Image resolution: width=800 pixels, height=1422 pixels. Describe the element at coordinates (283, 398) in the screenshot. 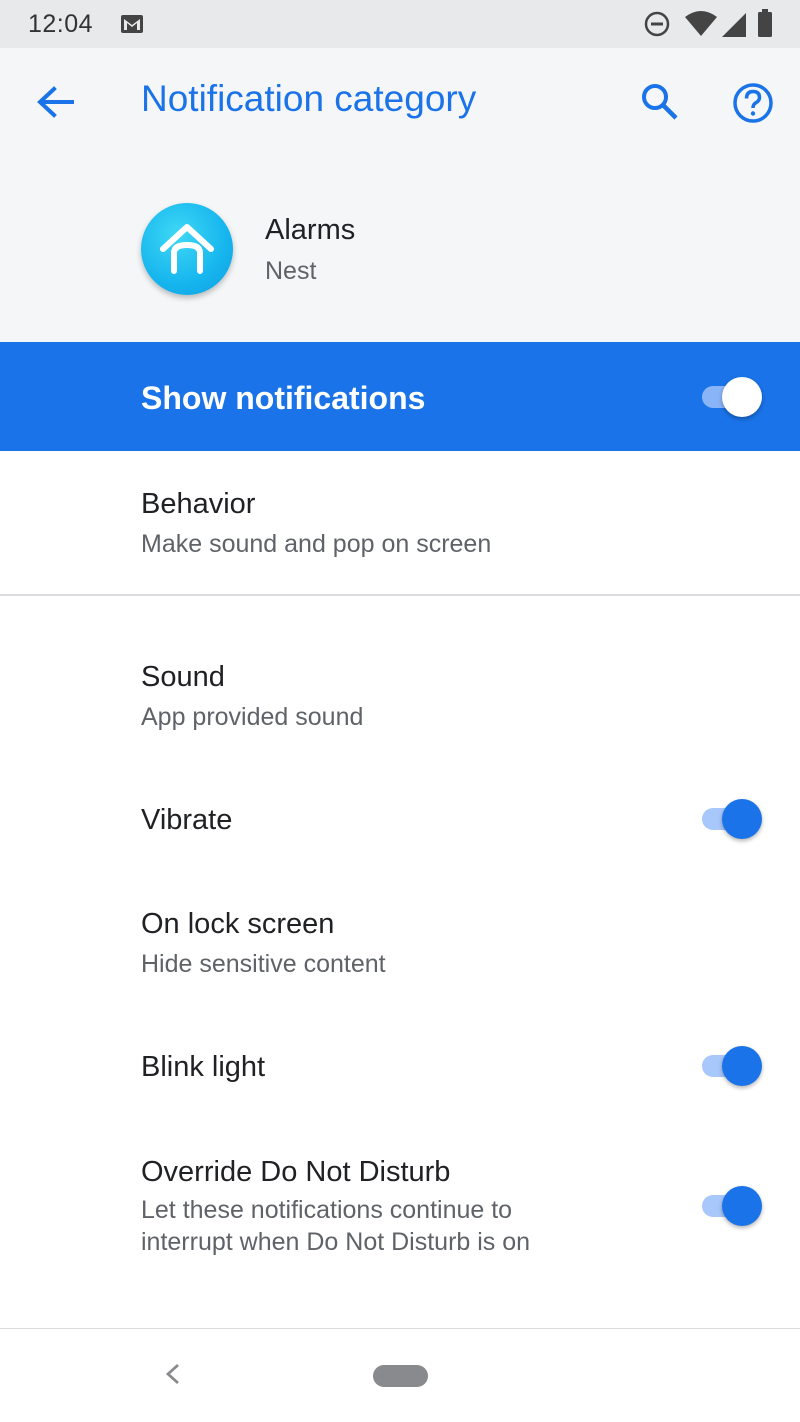

I see `show-notifications-label: Show notifications` at that location.